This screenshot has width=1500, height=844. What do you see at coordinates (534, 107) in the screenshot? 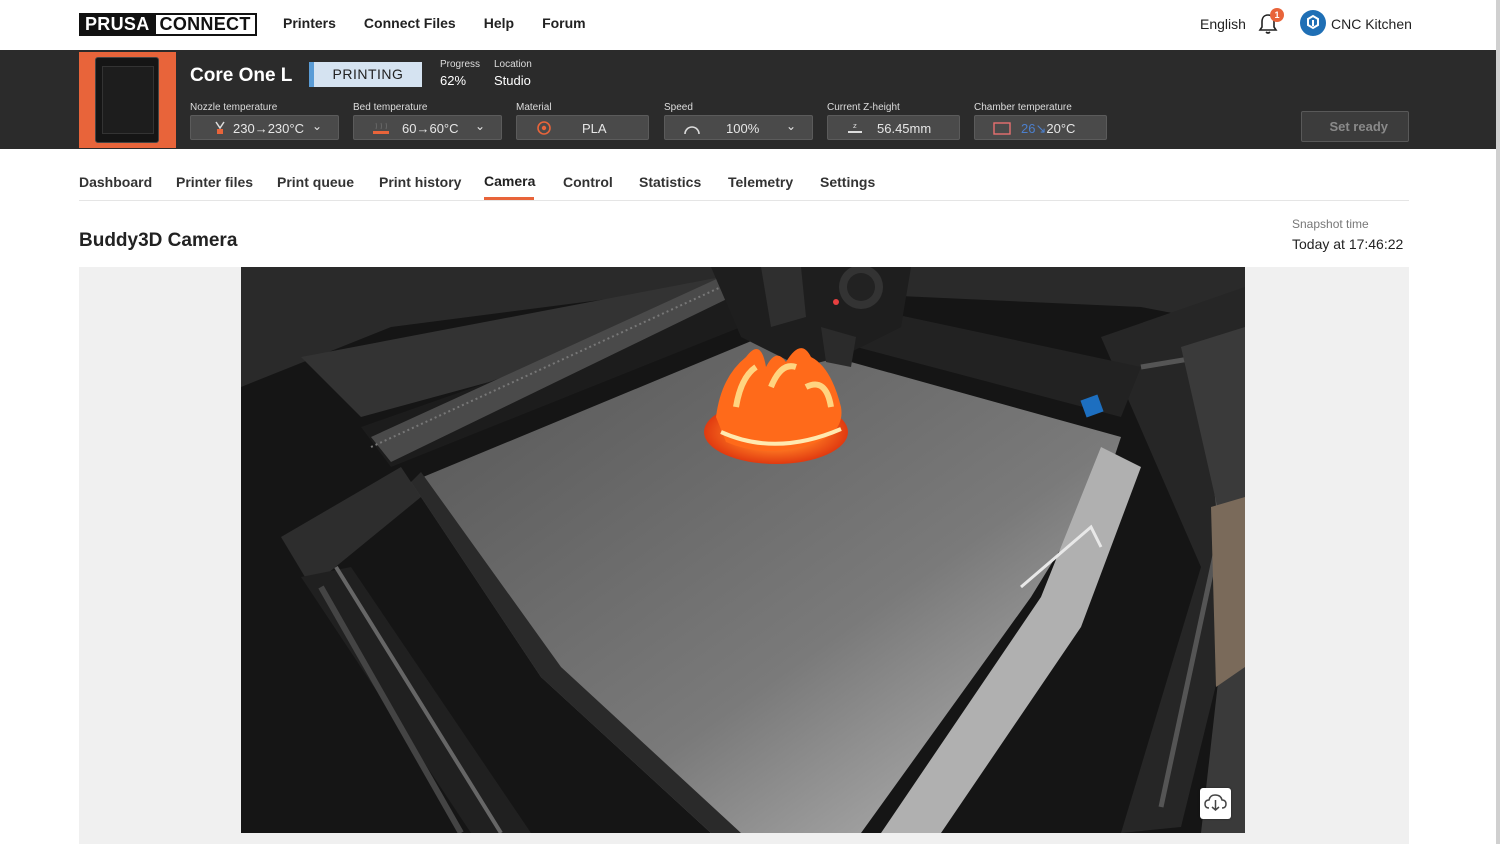
I see `material-label: Material` at bounding box center [534, 107].